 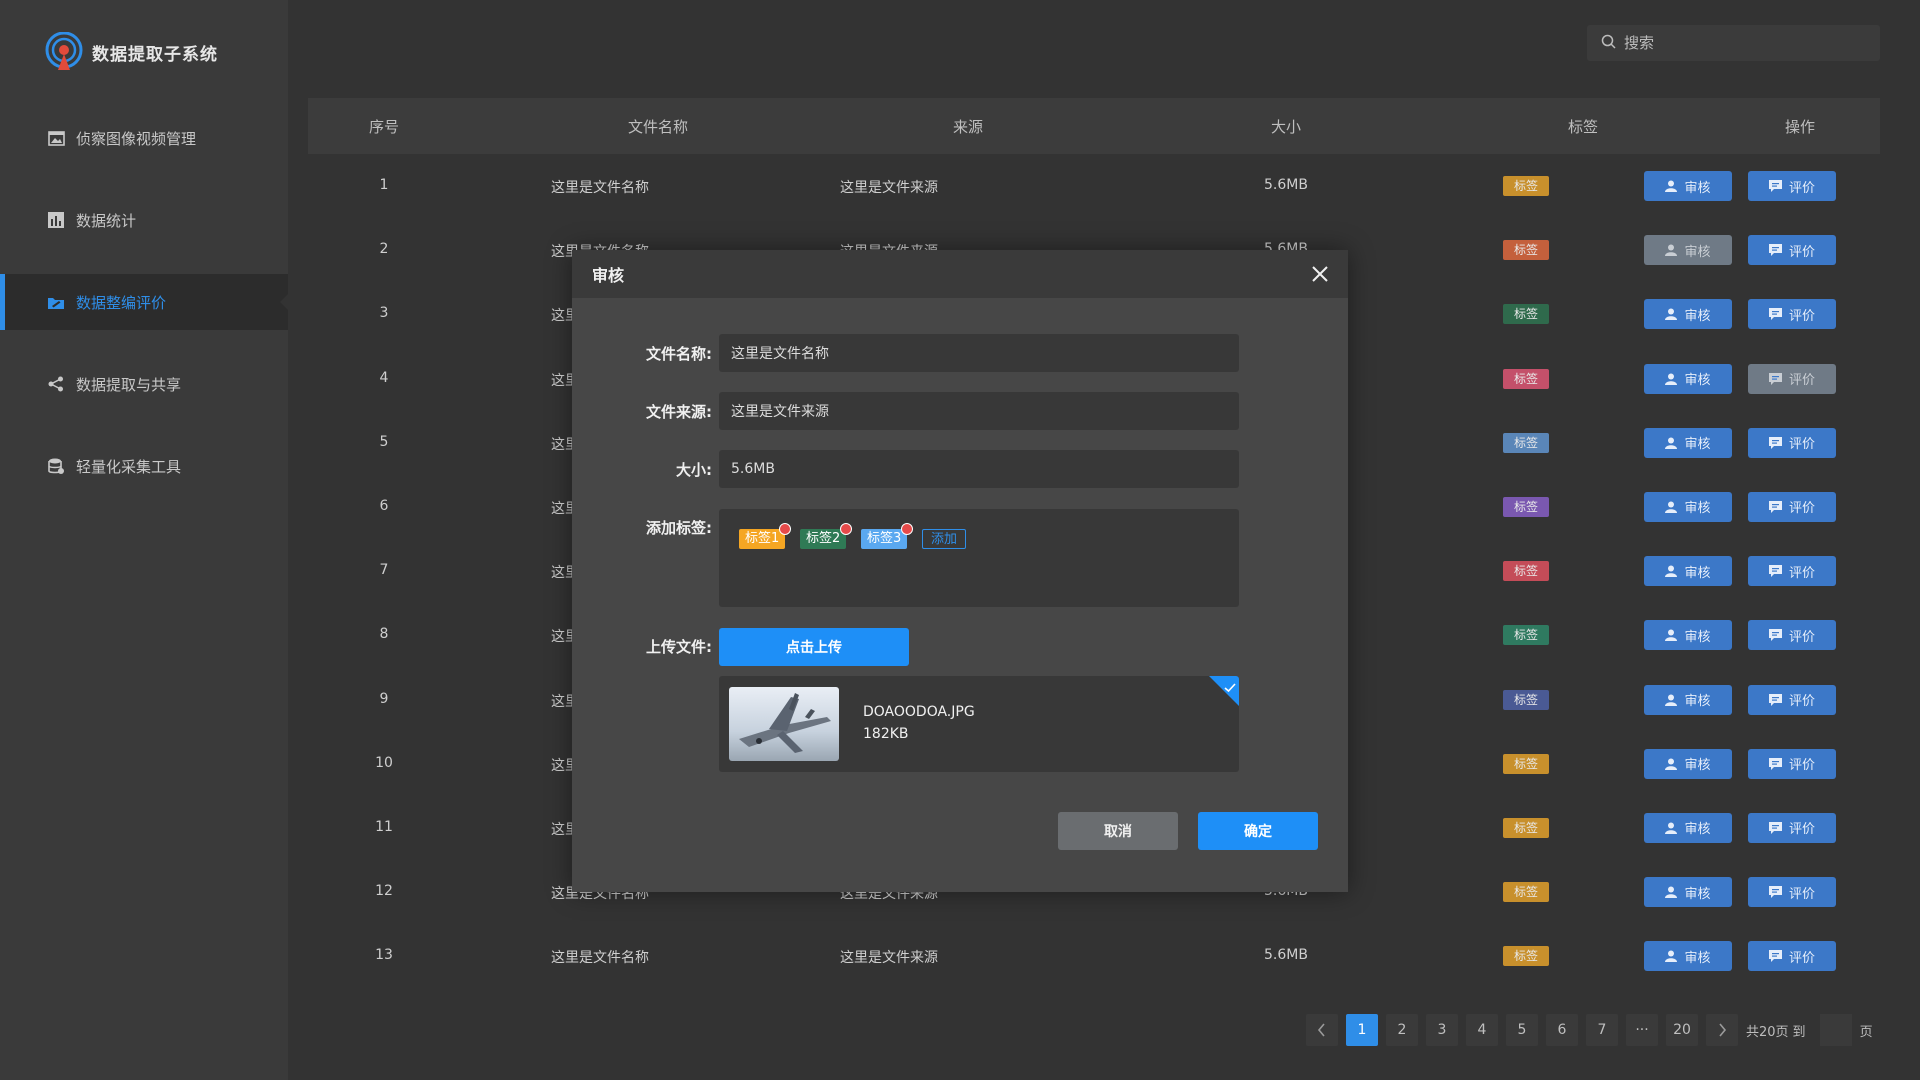 What do you see at coordinates (979, 558) in the screenshot?
I see `tag-box: 标签1 标签2 标签3 添加` at bounding box center [979, 558].